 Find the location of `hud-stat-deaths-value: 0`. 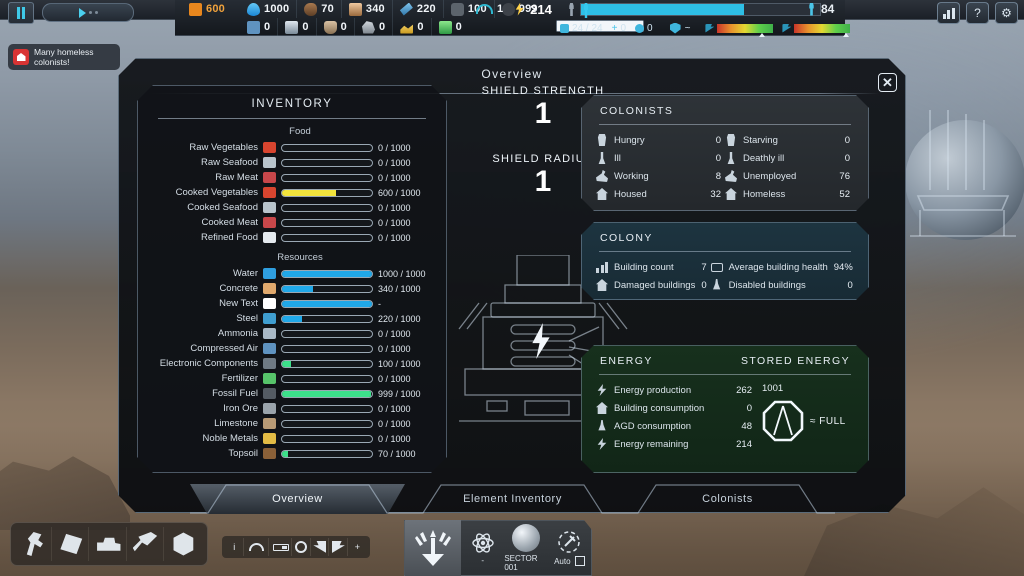

hud-stat-deaths-value: 0 is located at coordinates (650, 28).